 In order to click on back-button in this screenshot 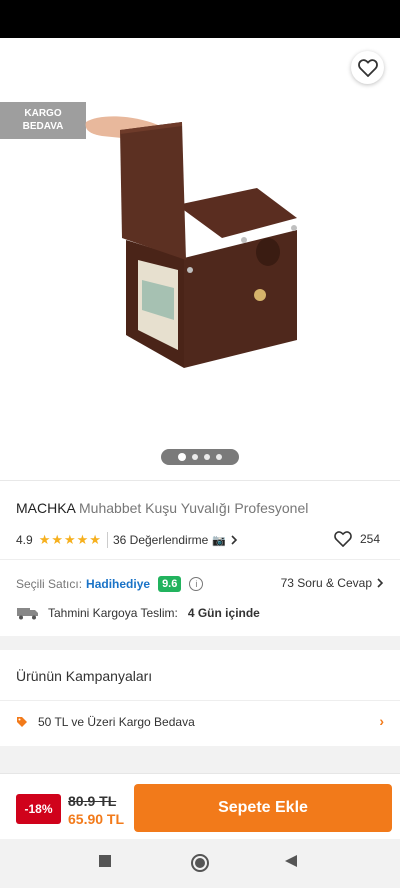, I will do `click(29, 67)`.